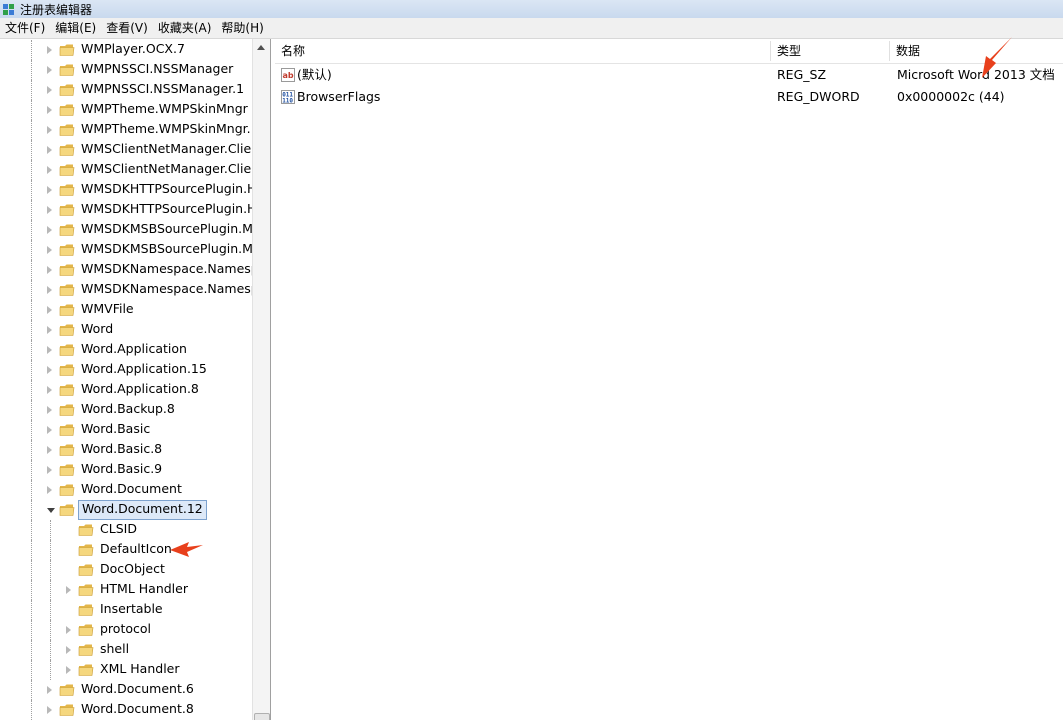  I want to click on tree-item: CLSID, so click(126, 530).